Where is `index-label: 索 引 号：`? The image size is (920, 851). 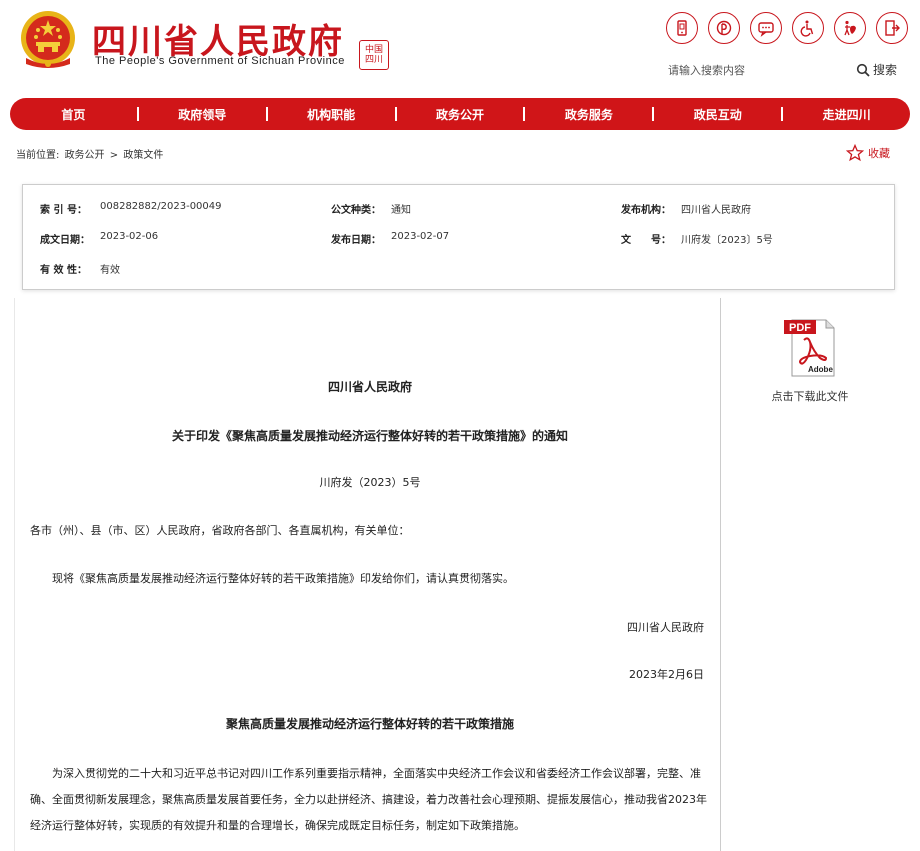 index-label: 索 引 号： is located at coordinates (63, 210).